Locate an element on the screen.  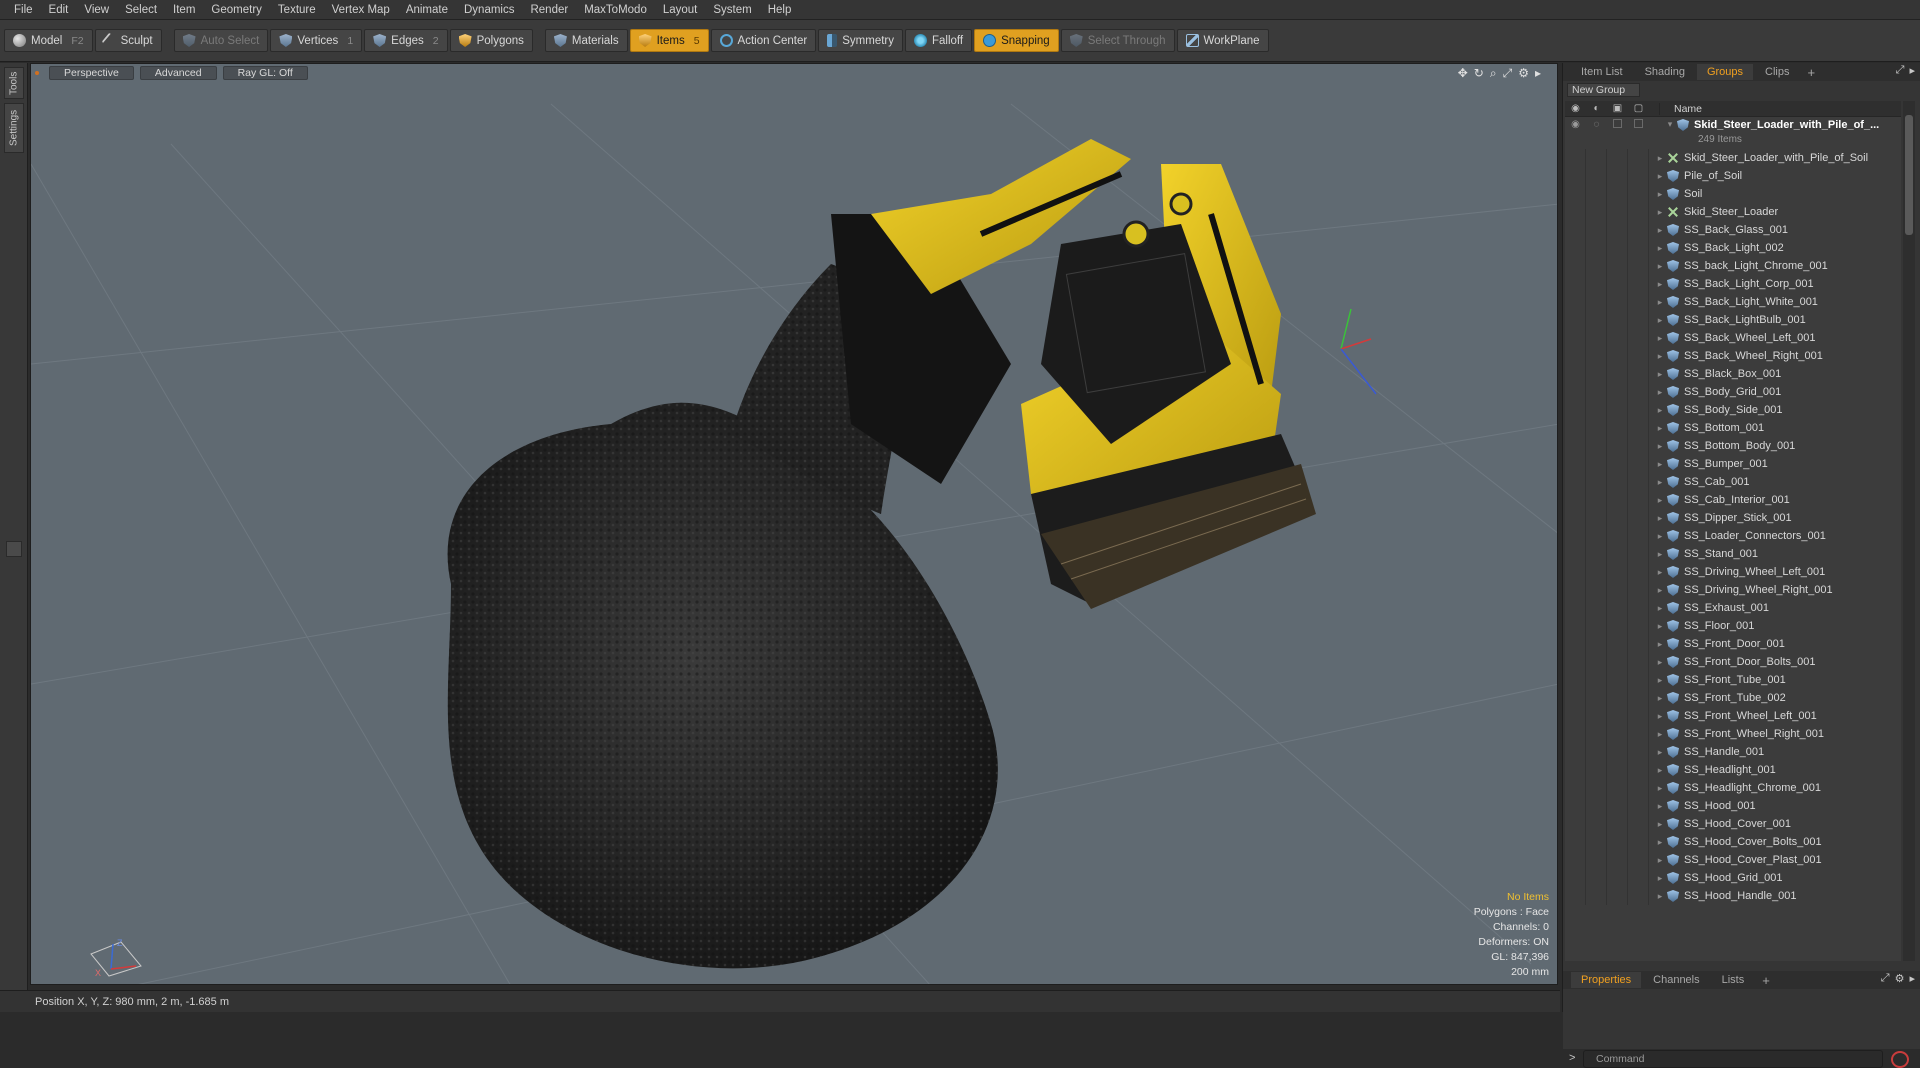
group-item-row: ▸ SS_Bumper_001 is located at coordinates (1733, 464).